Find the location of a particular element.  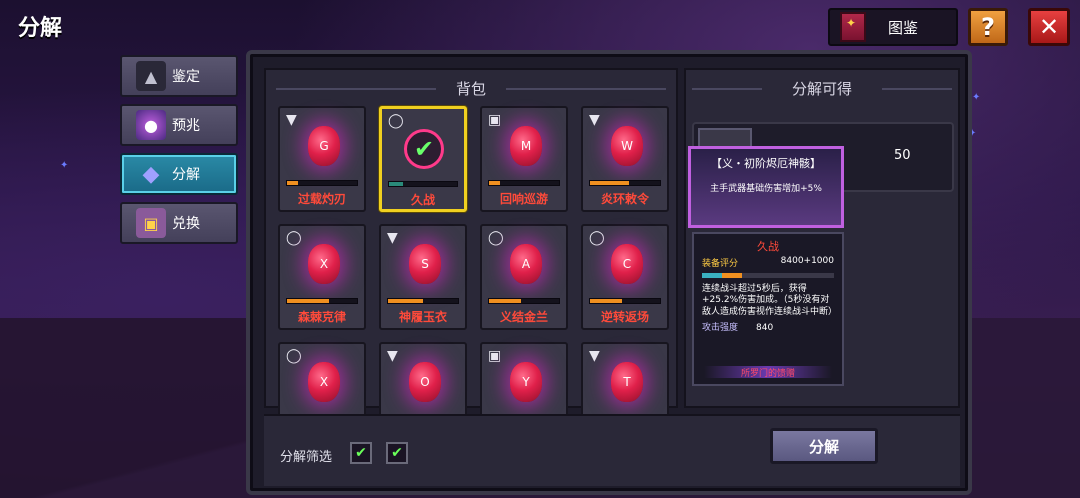

filter-label: 分解筛选 is located at coordinates (306, 457).